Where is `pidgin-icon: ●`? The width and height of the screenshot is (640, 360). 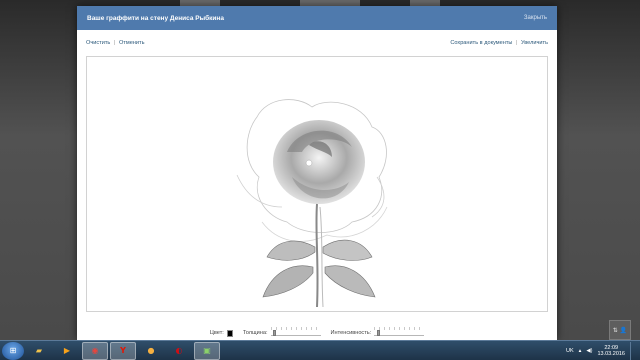 pidgin-icon: ● is located at coordinates (151, 350).